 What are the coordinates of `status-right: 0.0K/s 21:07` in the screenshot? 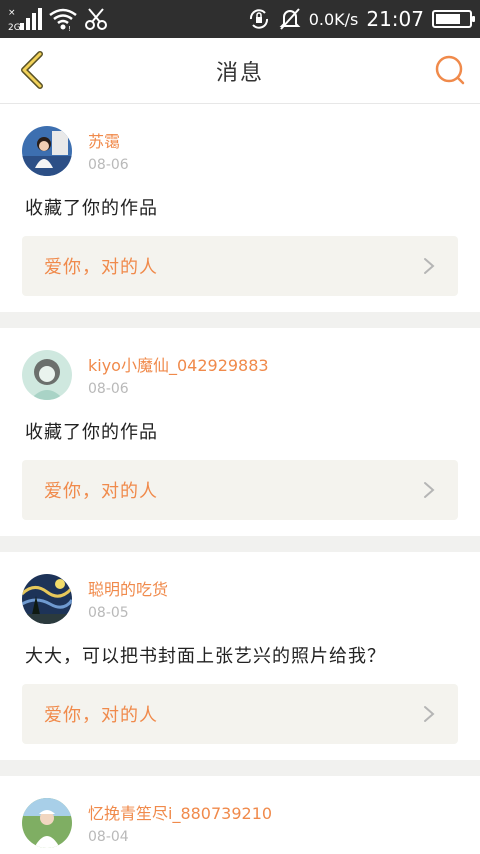 It's located at (361, 19).